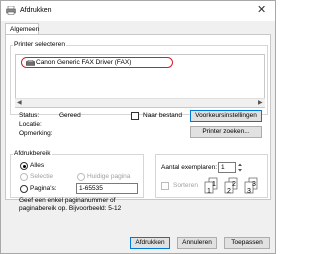 The image size is (320, 254). I want to click on pages-radio, so click(24, 189).